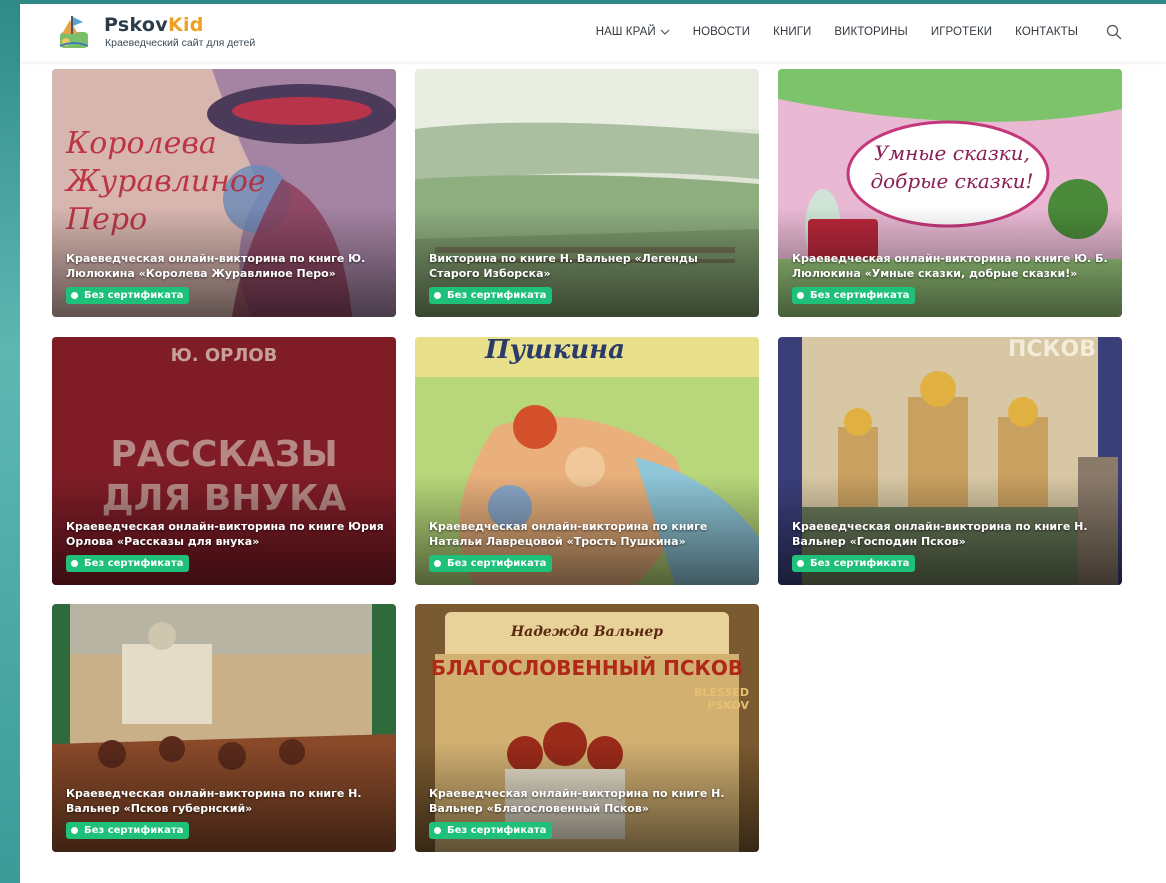 The width and height of the screenshot is (1166, 883). I want to click on cover-author: Ю. ОРЛОВ, so click(224, 355).